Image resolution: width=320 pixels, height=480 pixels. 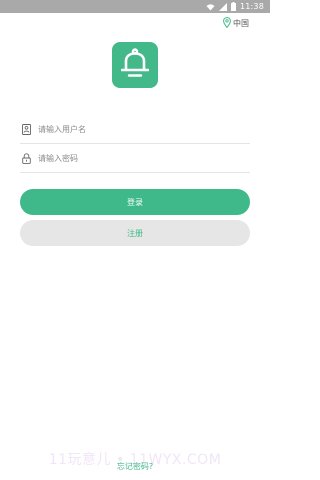 What do you see at coordinates (135, 6) in the screenshot?
I see `status-bar: 11:38` at bounding box center [135, 6].